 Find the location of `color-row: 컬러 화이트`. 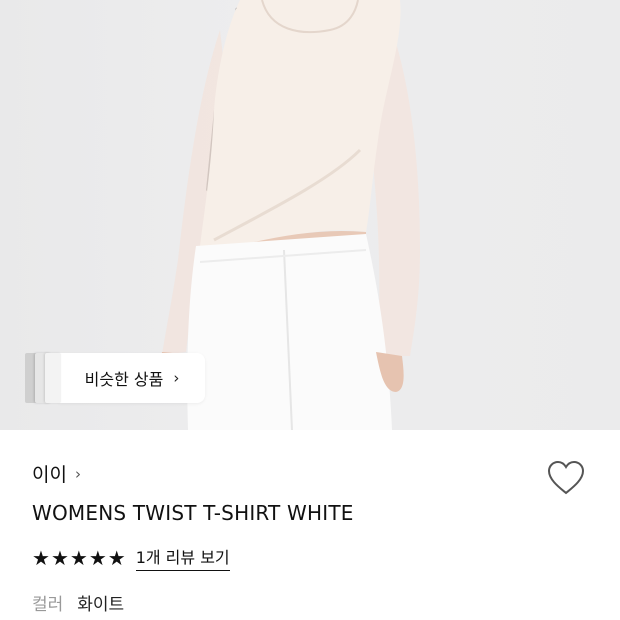

color-row: 컬러 화이트 is located at coordinates (78, 602).